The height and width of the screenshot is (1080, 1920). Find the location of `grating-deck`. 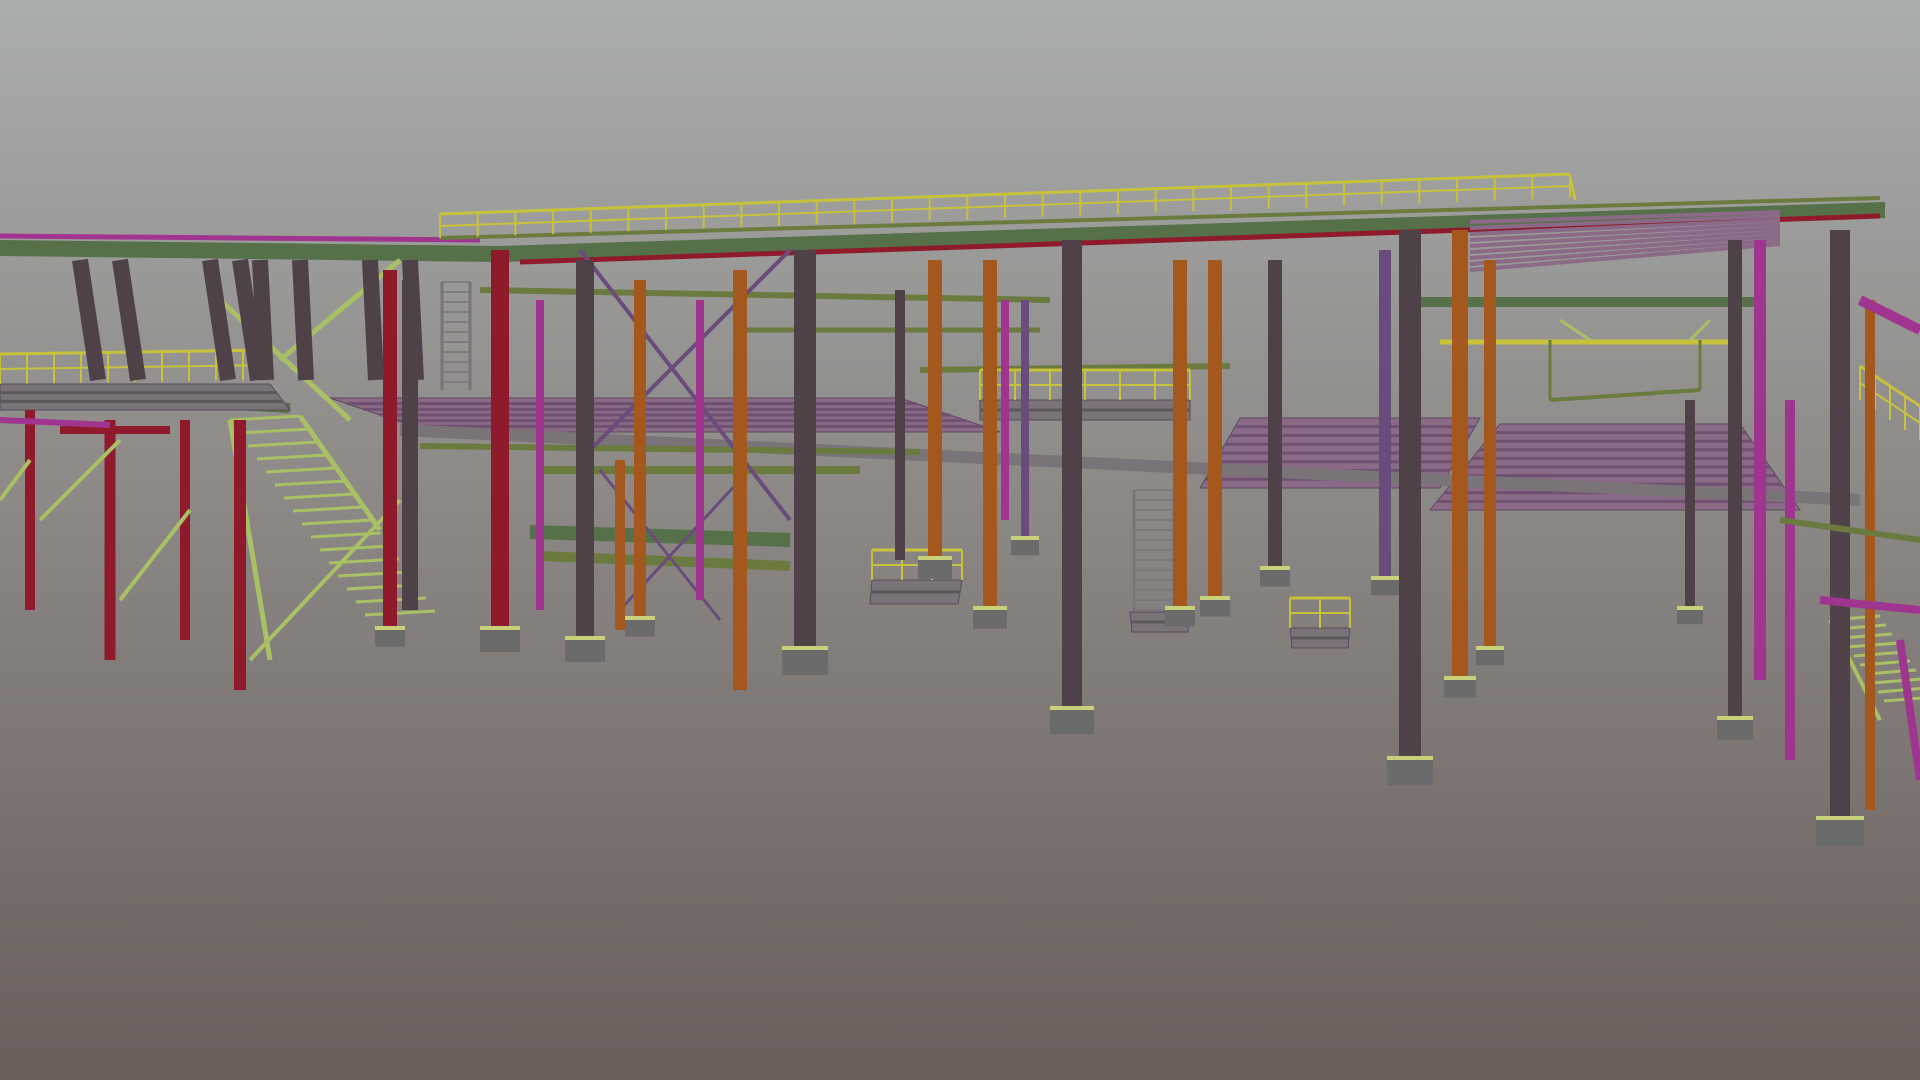

grating-deck is located at coordinates (146, 397).